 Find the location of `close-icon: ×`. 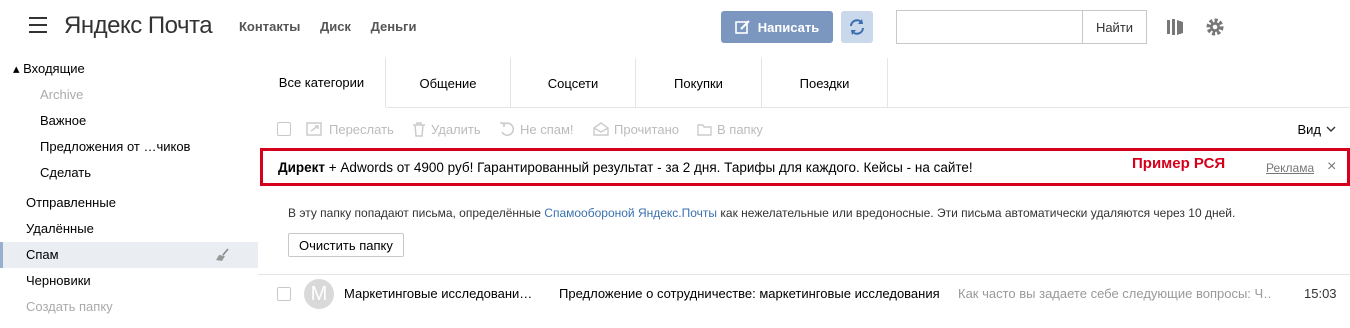

close-icon: × is located at coordinates (1331, 167).